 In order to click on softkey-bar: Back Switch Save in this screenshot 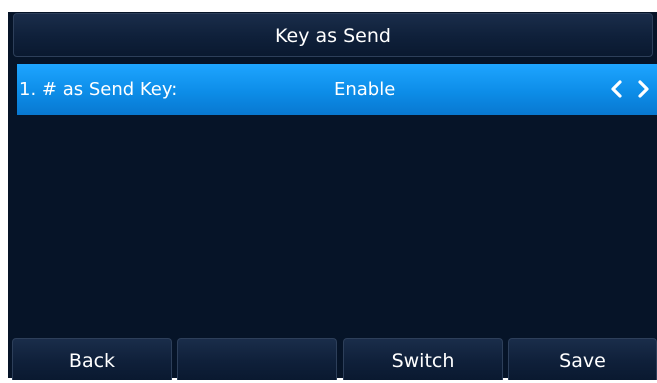, I will do `click(334, 359)`.